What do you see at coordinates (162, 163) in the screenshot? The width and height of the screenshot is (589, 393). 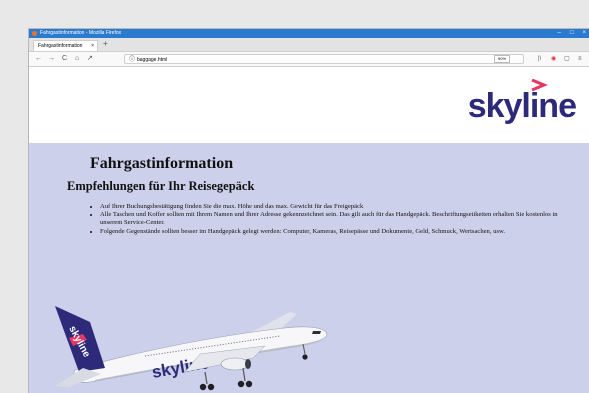 I see `page-title: Fahrgastinformation` at bounding box center [162, 163].